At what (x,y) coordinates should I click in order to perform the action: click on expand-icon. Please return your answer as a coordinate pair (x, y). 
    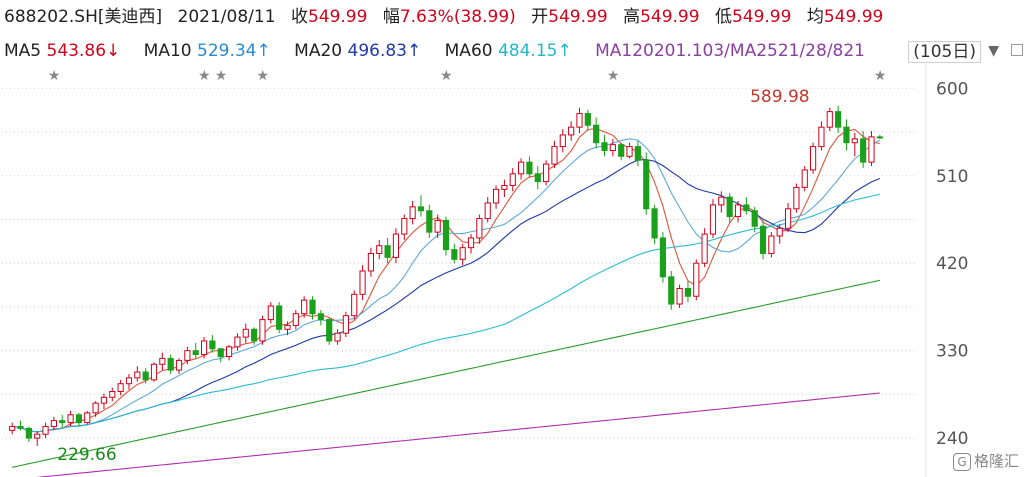
    Looking at the image, I should click on (1017, 50).